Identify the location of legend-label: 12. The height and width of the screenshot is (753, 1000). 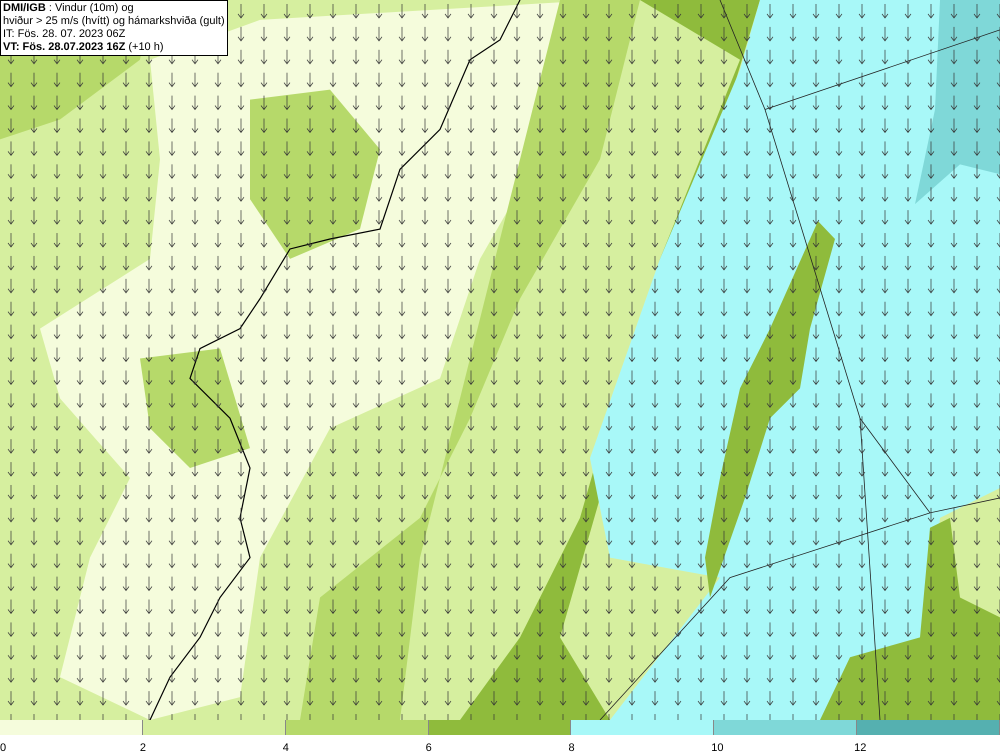
(860, 747).